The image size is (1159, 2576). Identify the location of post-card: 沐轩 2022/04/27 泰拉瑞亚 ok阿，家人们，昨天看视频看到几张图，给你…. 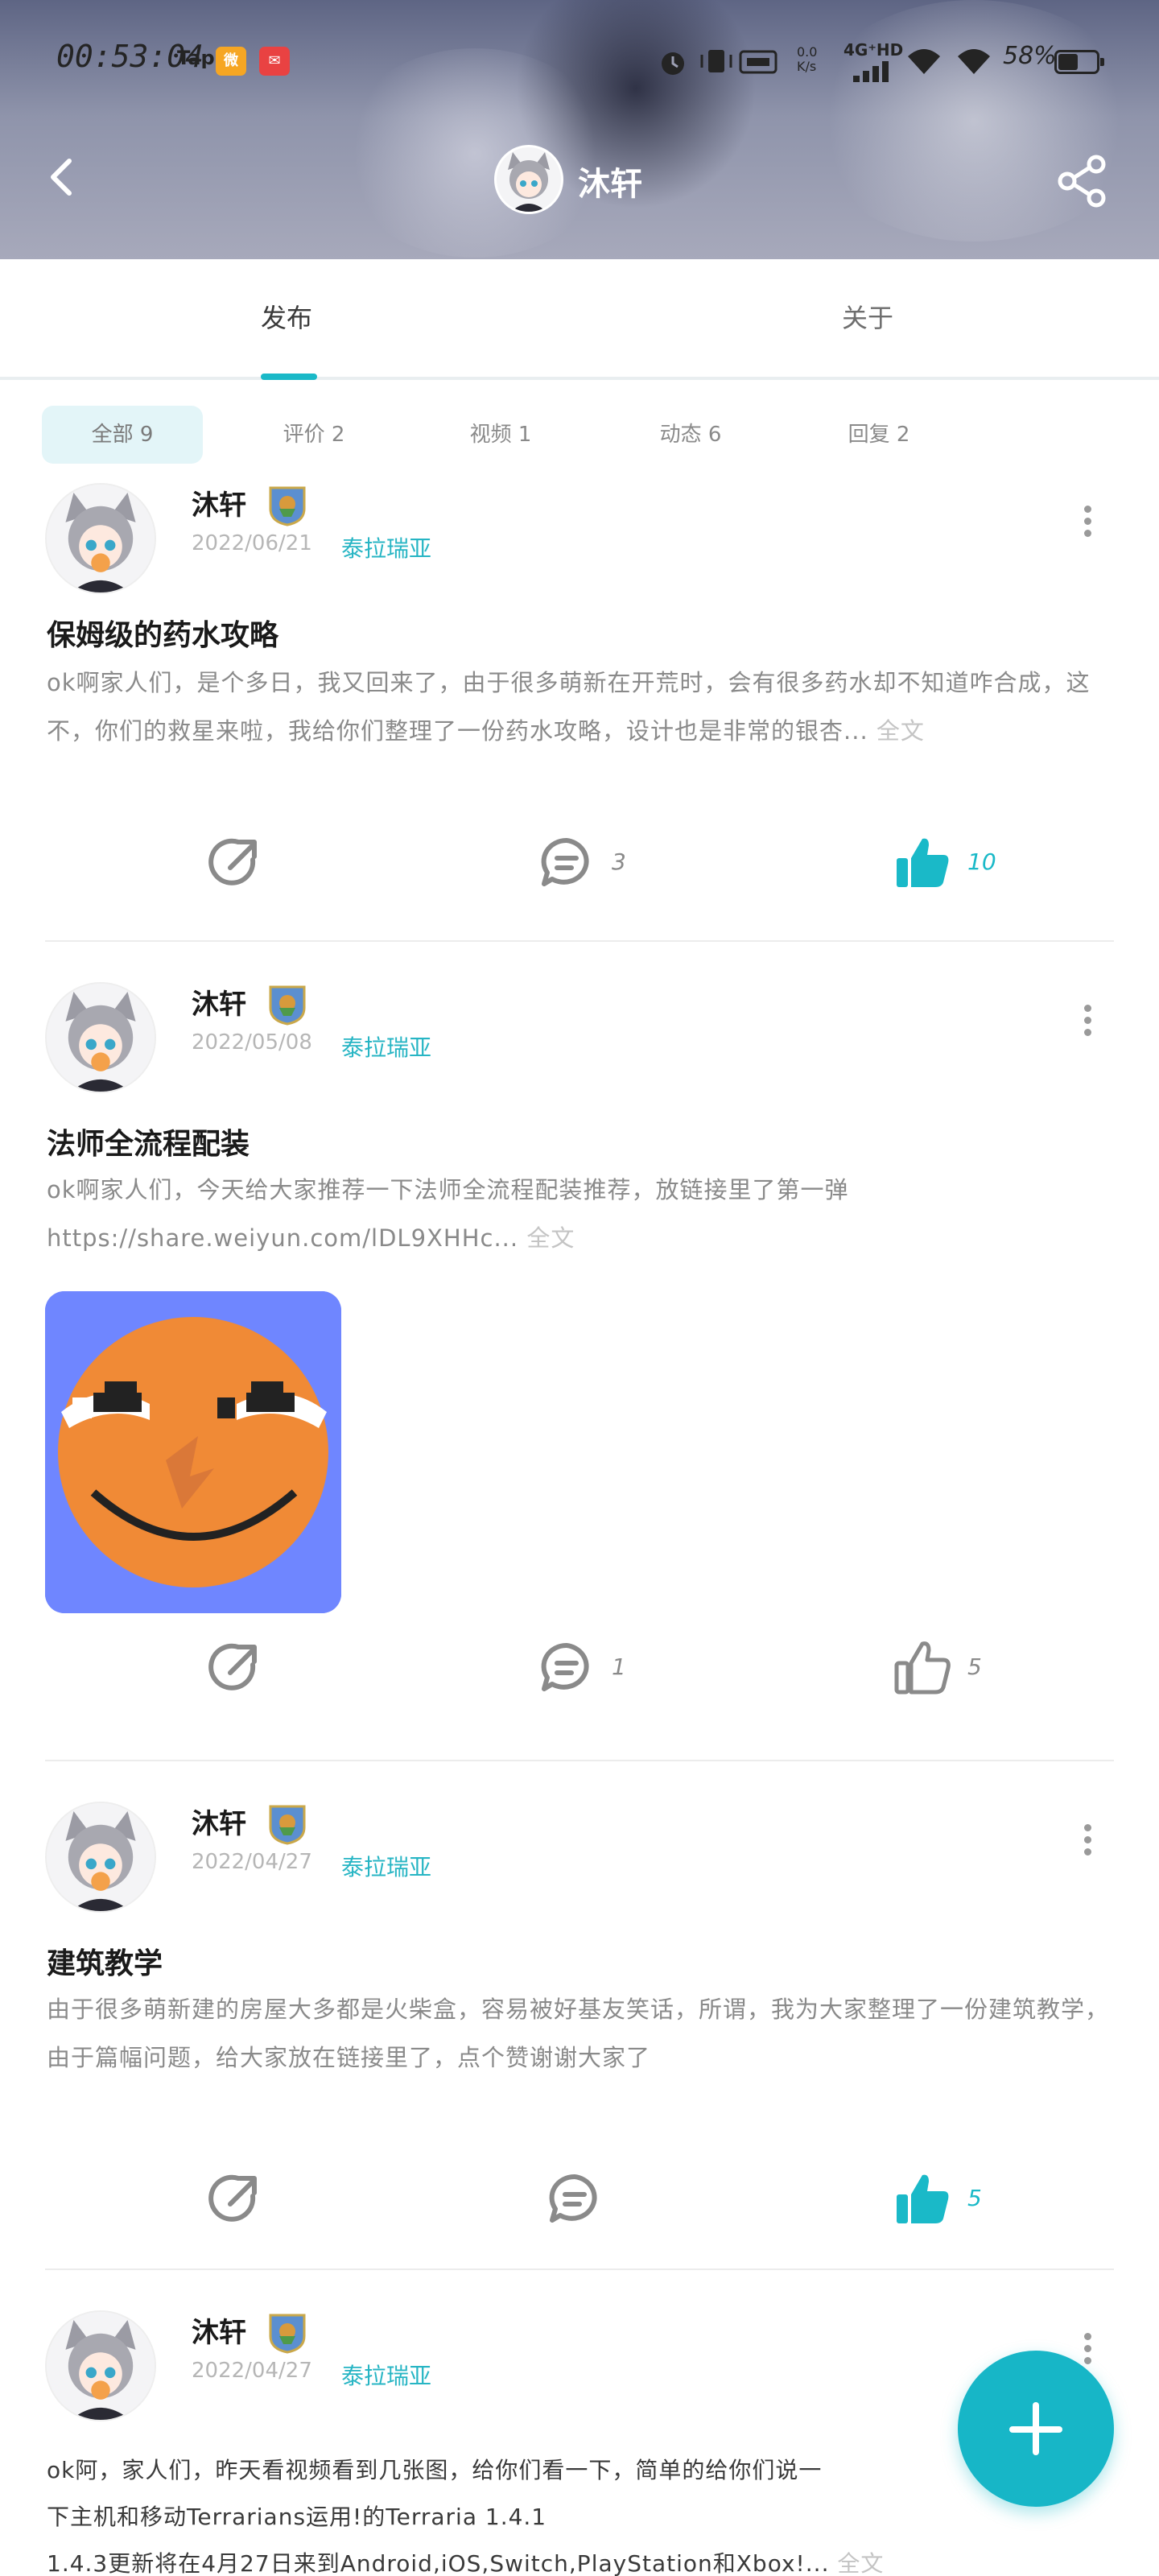
(579, 2443).